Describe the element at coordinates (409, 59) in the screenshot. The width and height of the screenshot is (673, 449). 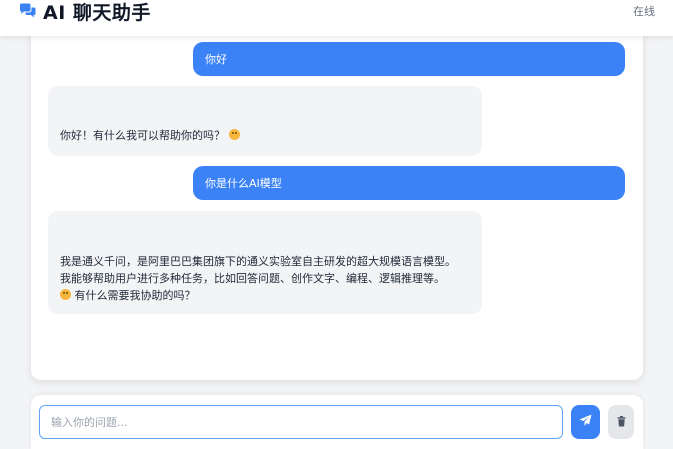
I see `user-message: 你好` at that location.